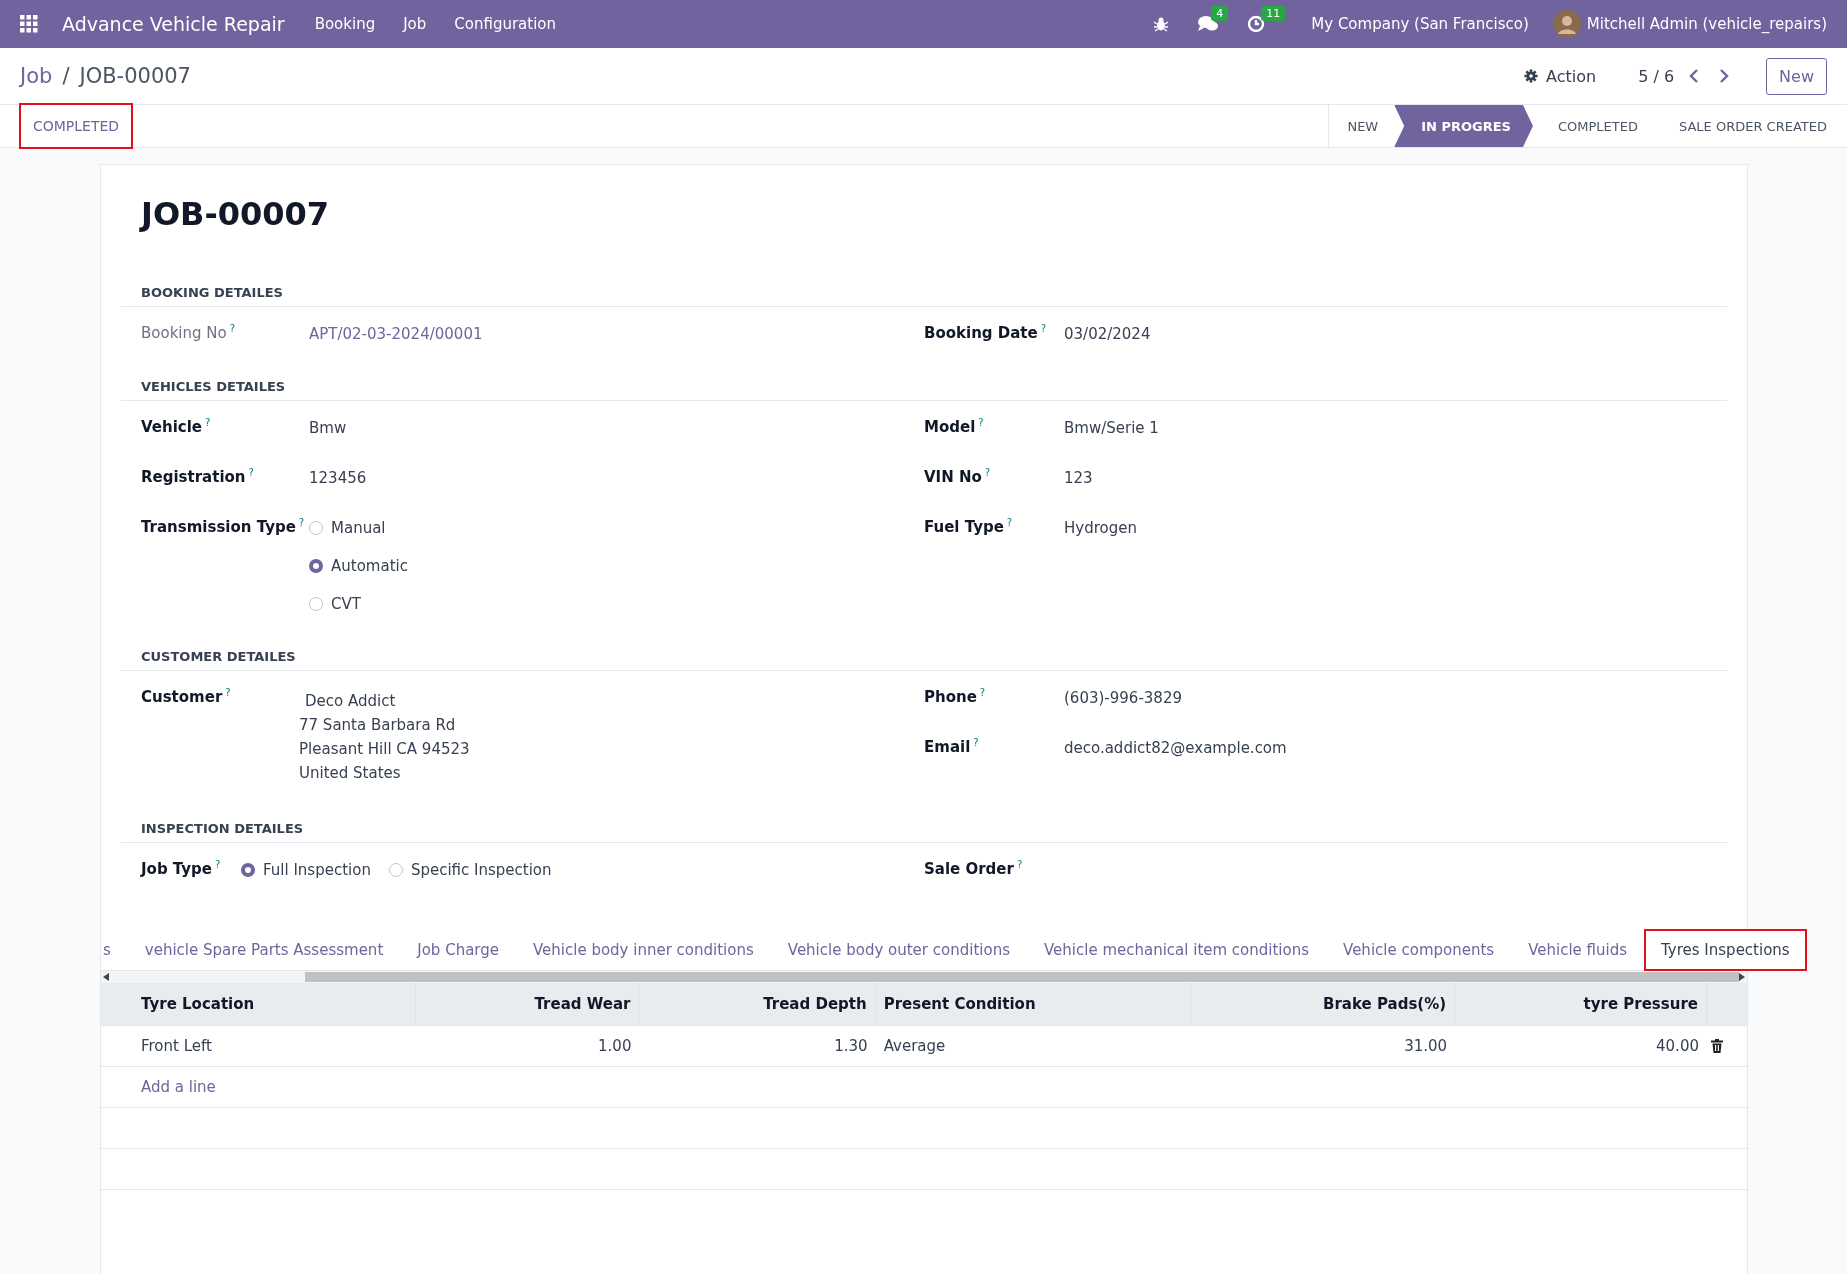 The width and height of the screenshot is (1847, 1274). Describe the element at coordinates (1419, 950) in the screenshot. I see `notebook-tab: Vehicle components` at that location.